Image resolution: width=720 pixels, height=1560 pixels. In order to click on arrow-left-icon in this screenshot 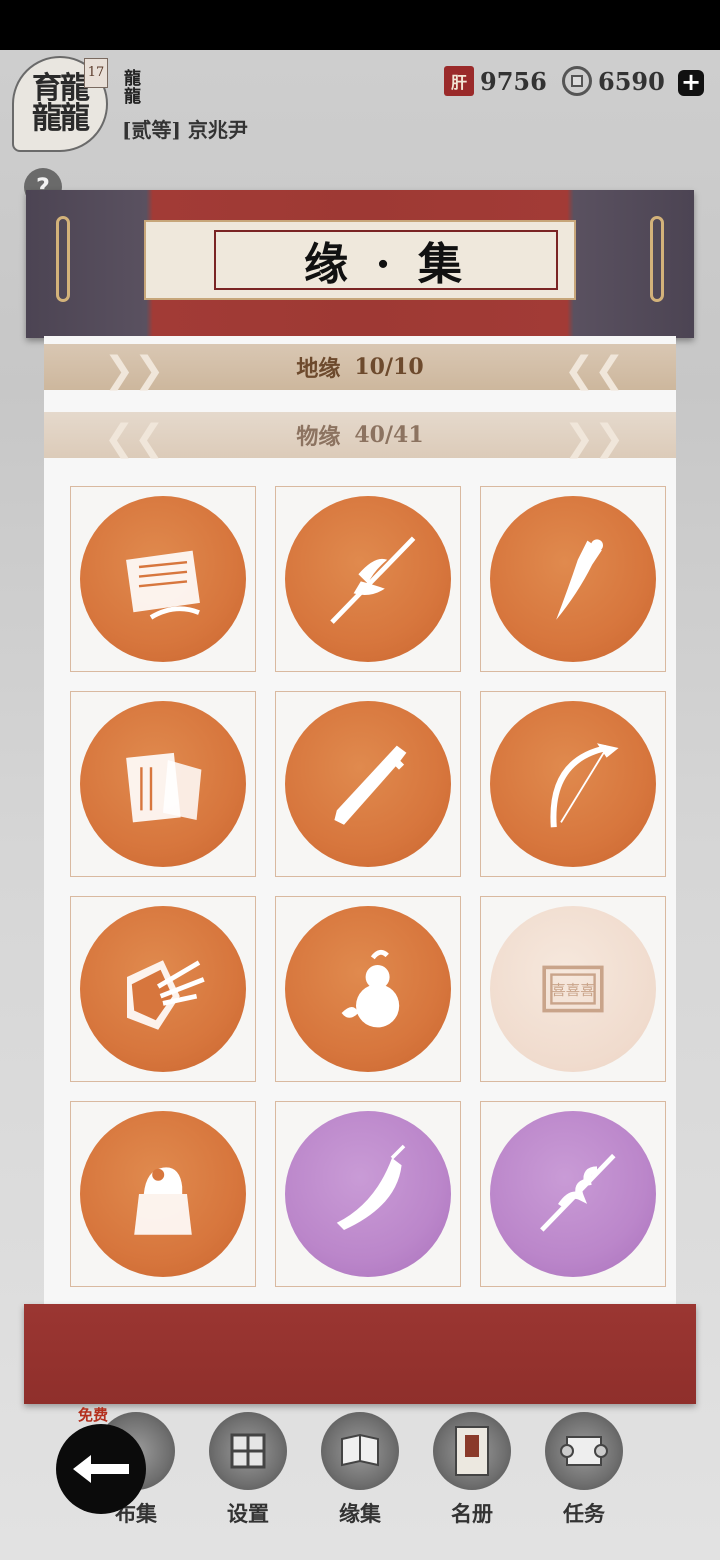, I will do `click(101, 1469)`.